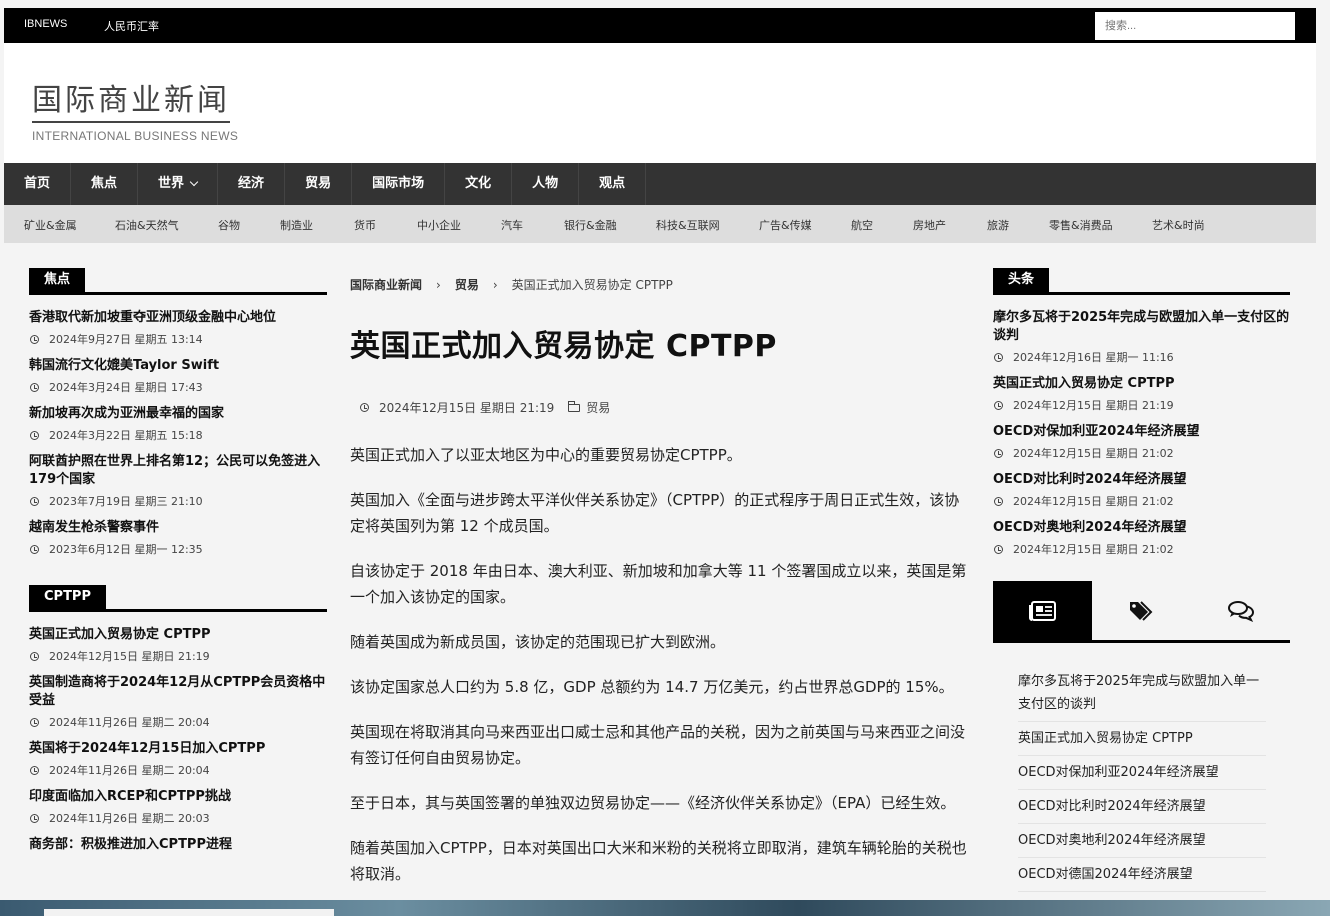 This screenshot has height=916, width=1330. I want to click on nav-item-opinion: 观点, so click(613, 184).